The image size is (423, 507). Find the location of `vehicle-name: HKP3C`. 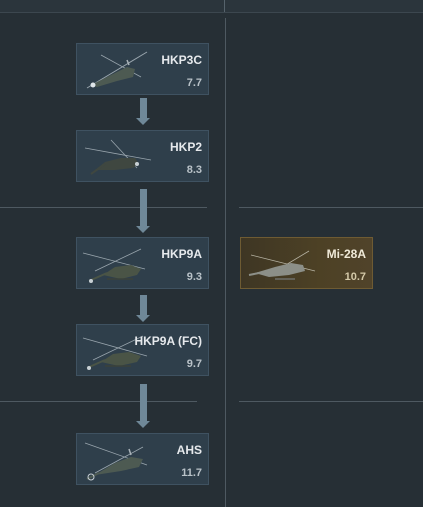

vehicle-name: HKP3C is located at coordinates (181, 60).